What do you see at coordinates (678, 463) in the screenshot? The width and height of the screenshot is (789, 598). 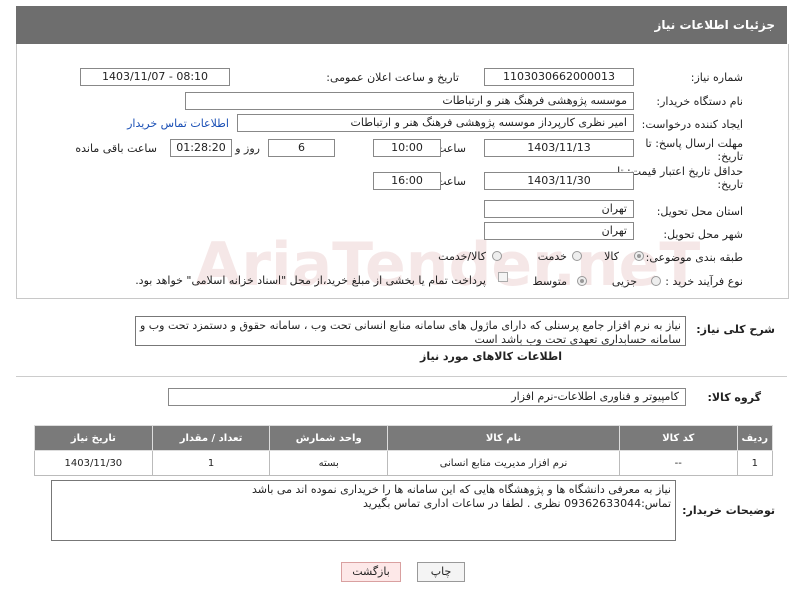 I see `row-code: --` at bounding box center [678, 463].